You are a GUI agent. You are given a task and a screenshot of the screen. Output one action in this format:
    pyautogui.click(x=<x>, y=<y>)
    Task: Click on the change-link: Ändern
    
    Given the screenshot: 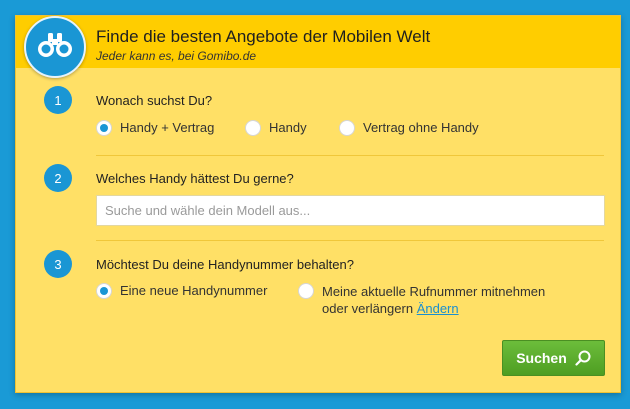 What is the action you would take?
    pyautogui.click(x=438, y=308)
    